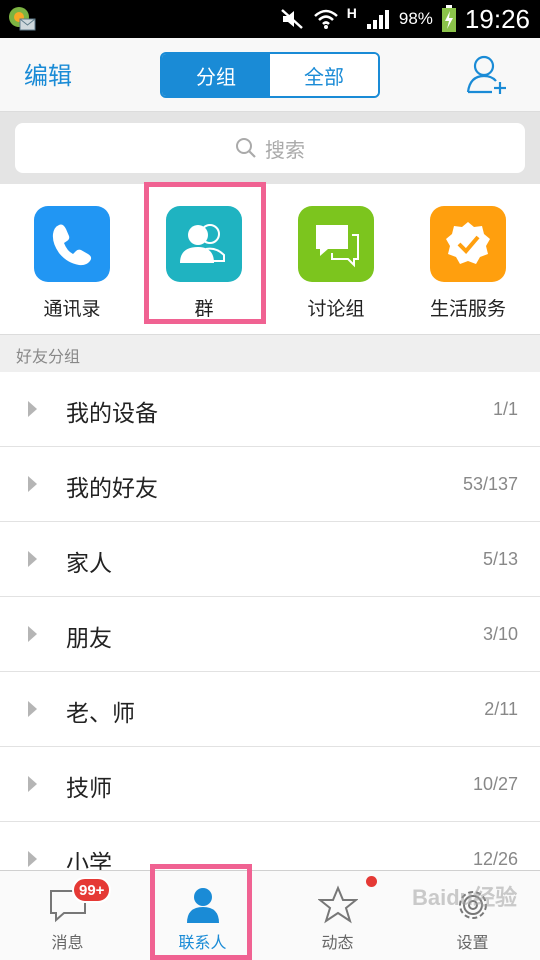  I want to click on wifi-icon, so click(325, 19).